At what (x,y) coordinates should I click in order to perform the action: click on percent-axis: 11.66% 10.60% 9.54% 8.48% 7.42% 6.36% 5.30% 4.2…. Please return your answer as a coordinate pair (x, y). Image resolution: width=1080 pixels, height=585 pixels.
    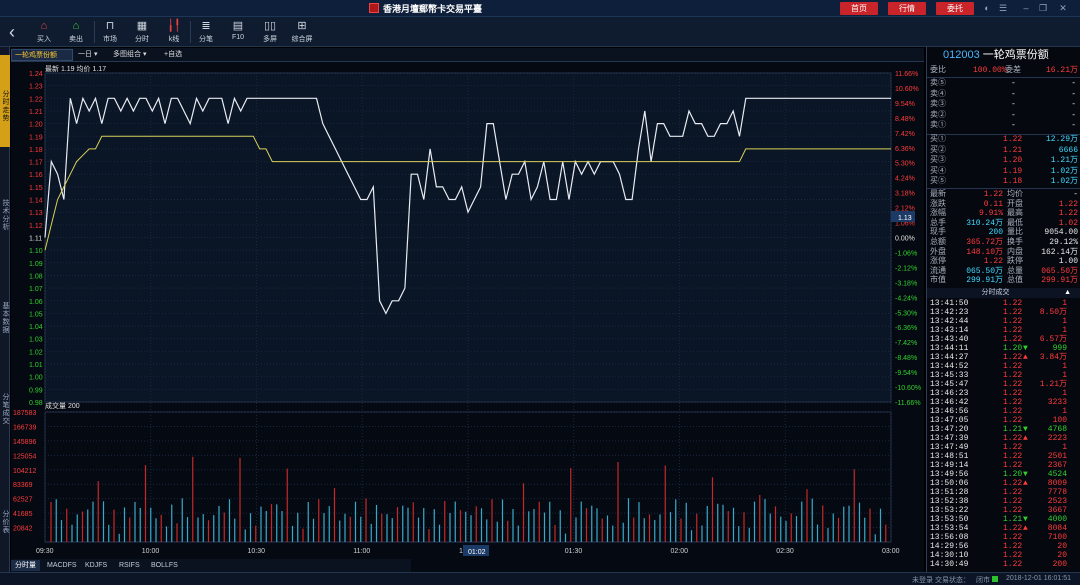
    Looking at the image, I should click on (908, 239).